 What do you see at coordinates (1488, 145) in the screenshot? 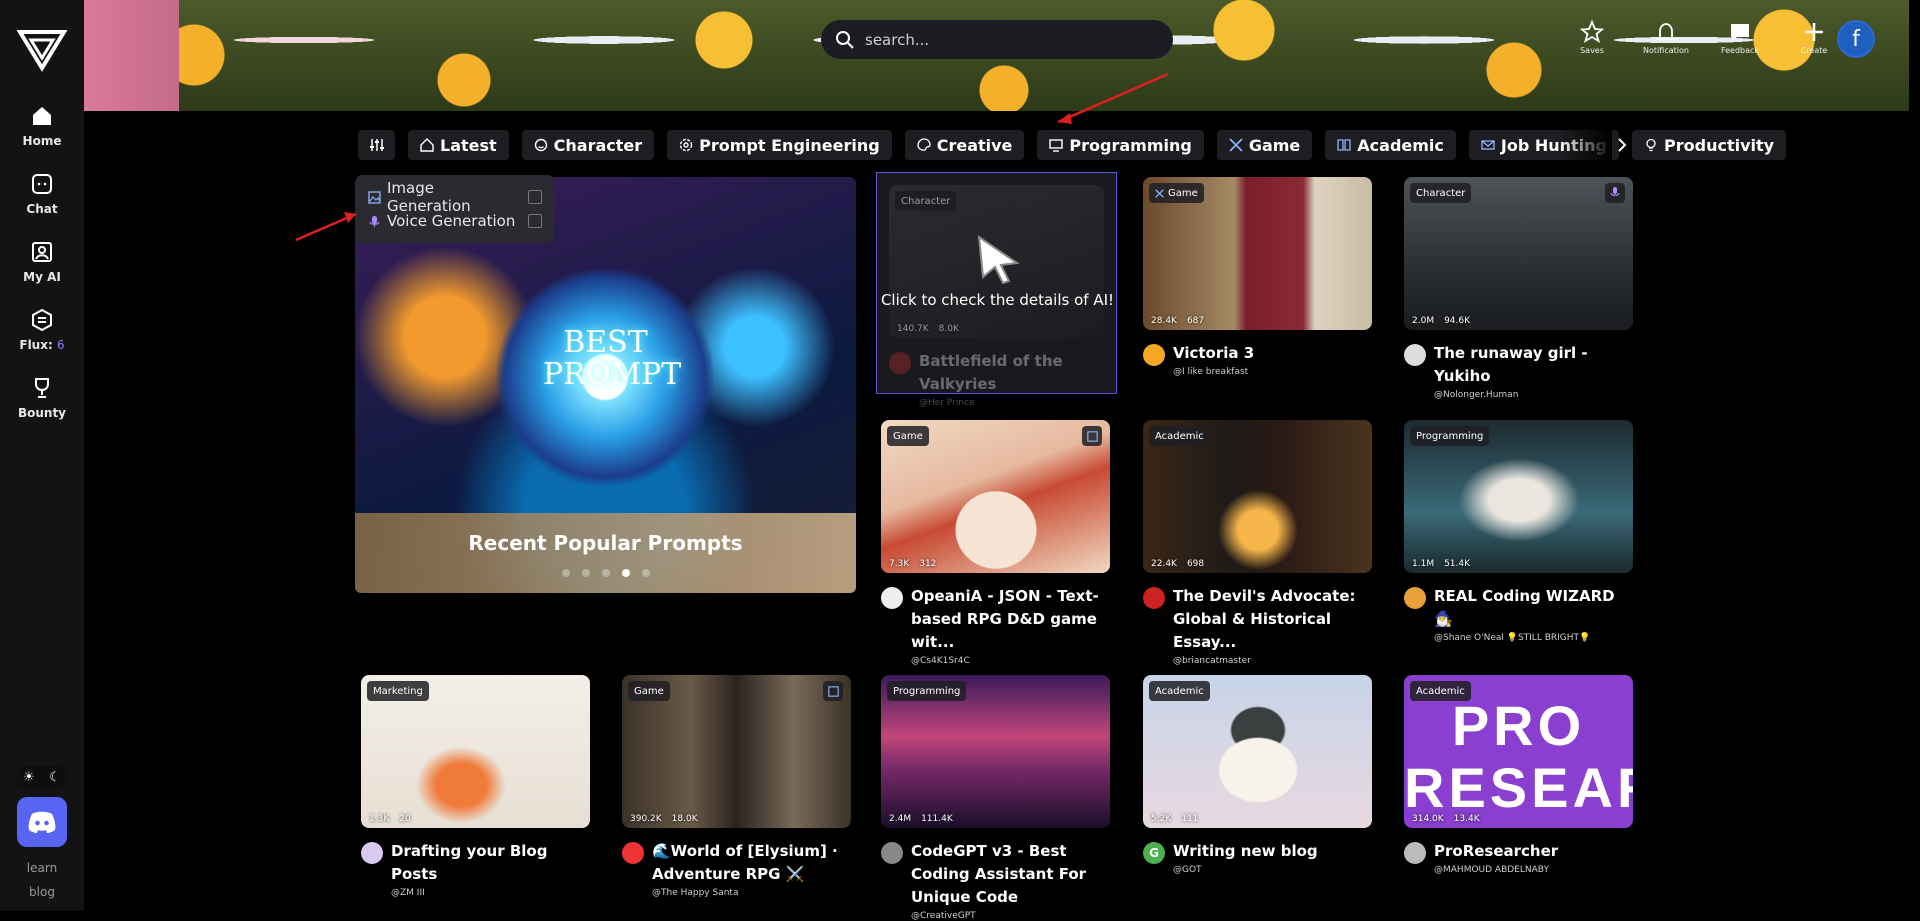
I see `mail-icon` at bounding box center [1488, 145].